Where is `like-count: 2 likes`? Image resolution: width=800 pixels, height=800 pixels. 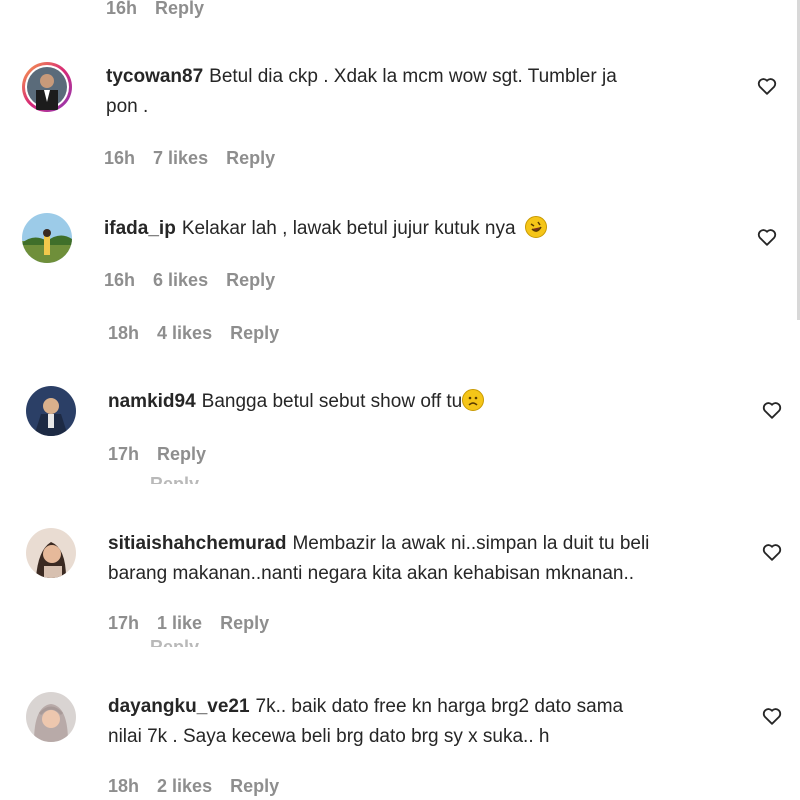 like-count: 2 likes is located at coordinates (184, 786).